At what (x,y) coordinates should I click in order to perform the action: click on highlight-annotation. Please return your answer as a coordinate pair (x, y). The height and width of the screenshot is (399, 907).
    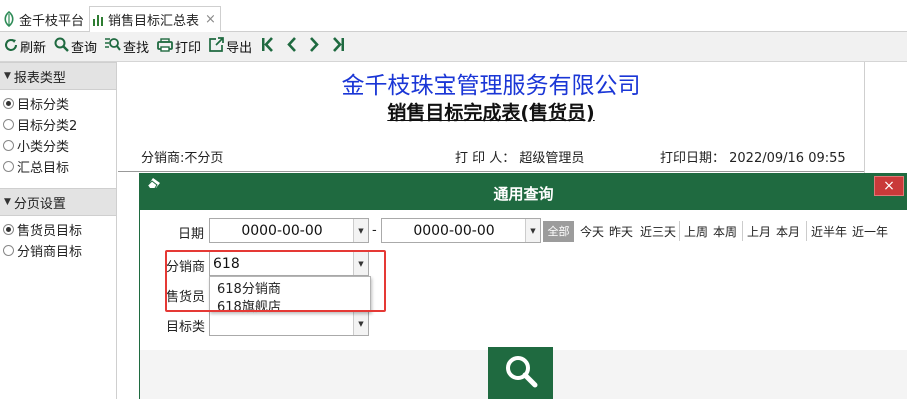
    Looking at the image, I should click on (275, 281).